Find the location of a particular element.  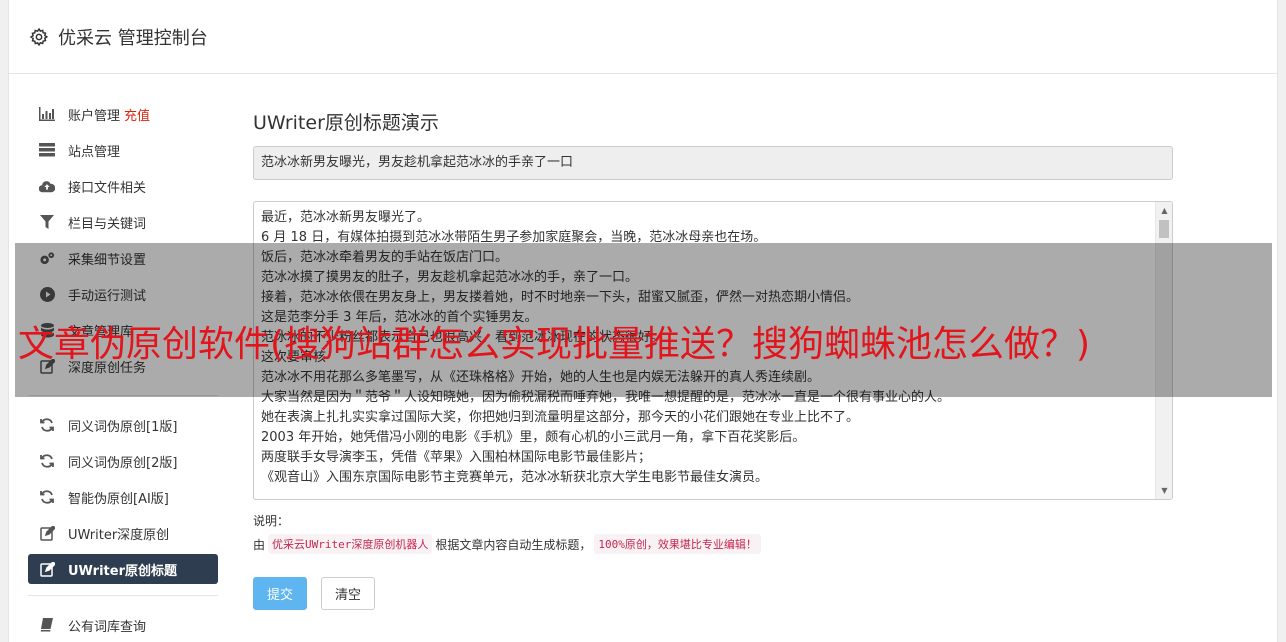

sidebar-item-public-thesaurus: 公有词库查询 is located at coordinates (123, 624).